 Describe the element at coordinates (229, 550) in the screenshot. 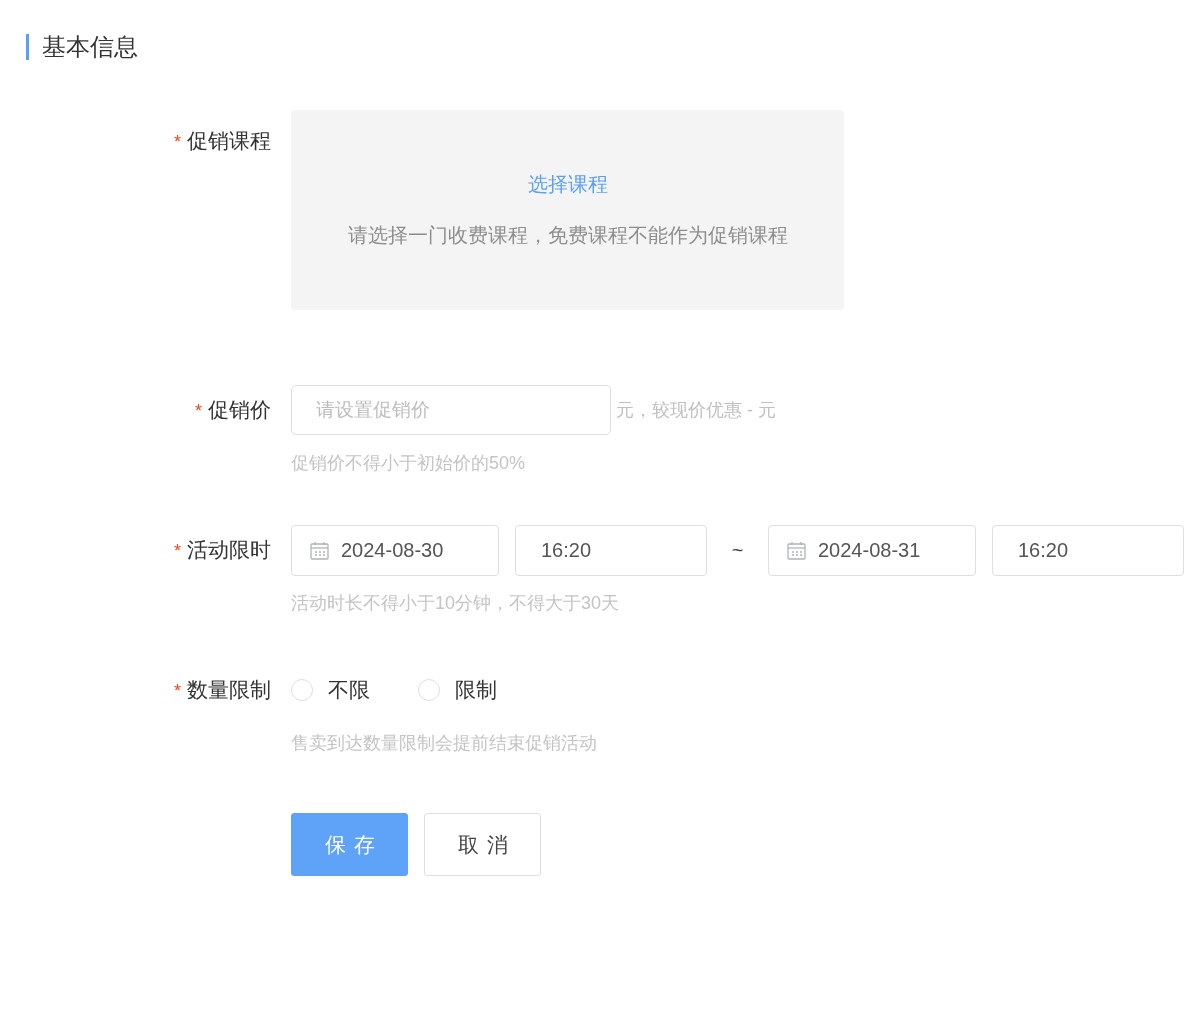

I see `field-label: 活动限时` at that location.